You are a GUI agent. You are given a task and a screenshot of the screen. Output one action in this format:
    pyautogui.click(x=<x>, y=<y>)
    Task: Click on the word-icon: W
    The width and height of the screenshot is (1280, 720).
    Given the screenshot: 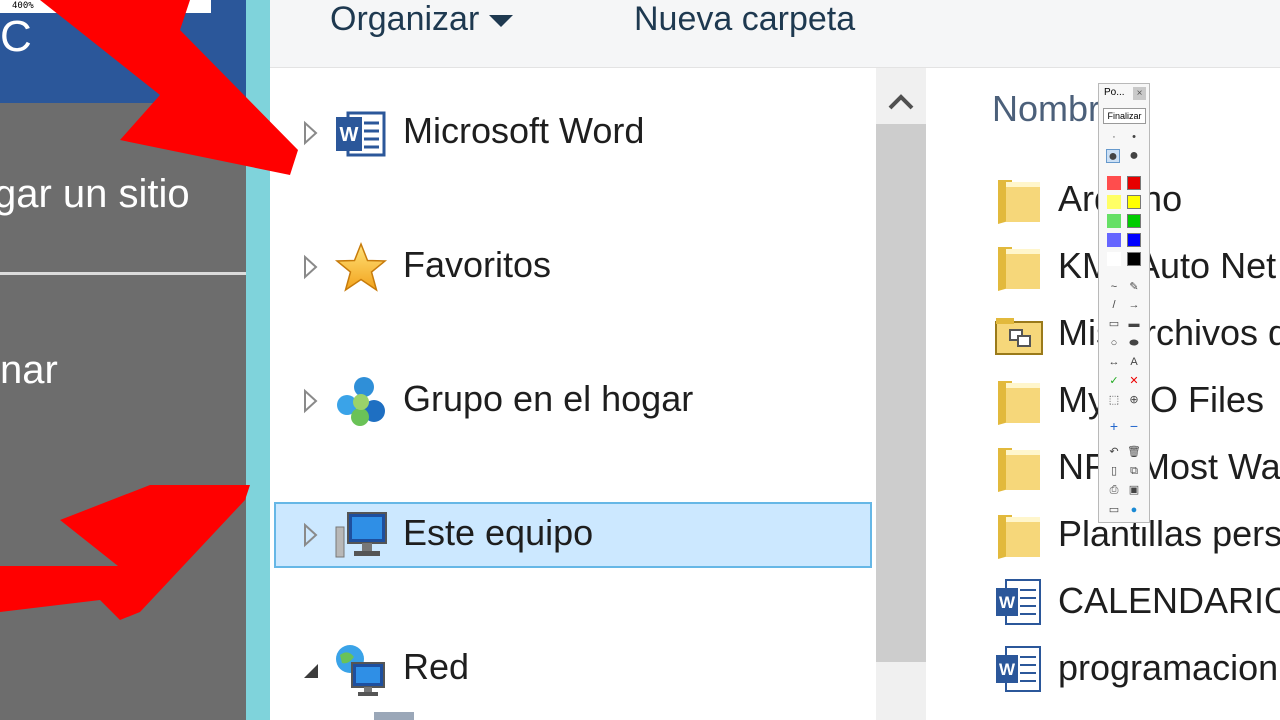 What is the action you would take?
    pyautogui.click(x=361, y=134)
    